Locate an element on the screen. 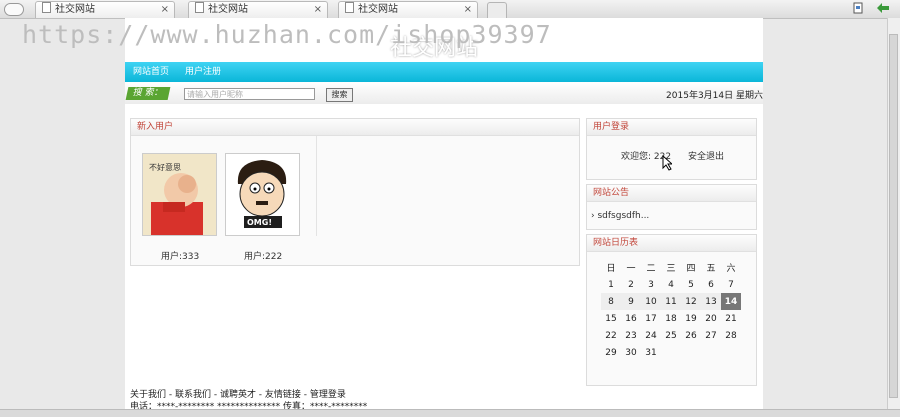 The height and width of the screenshot is (417, 900). cloud-icon is located at coordinates (14, 9).